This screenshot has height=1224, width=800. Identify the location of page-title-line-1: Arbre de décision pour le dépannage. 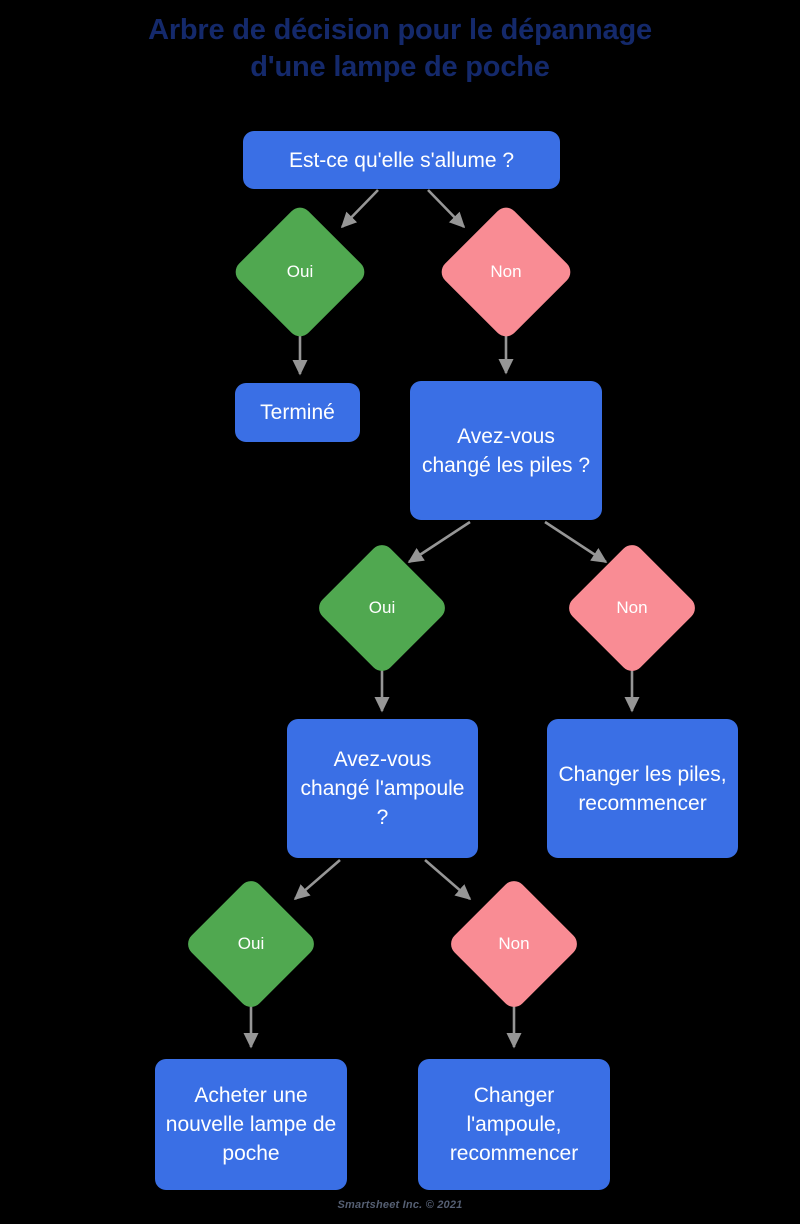
(400, 30).